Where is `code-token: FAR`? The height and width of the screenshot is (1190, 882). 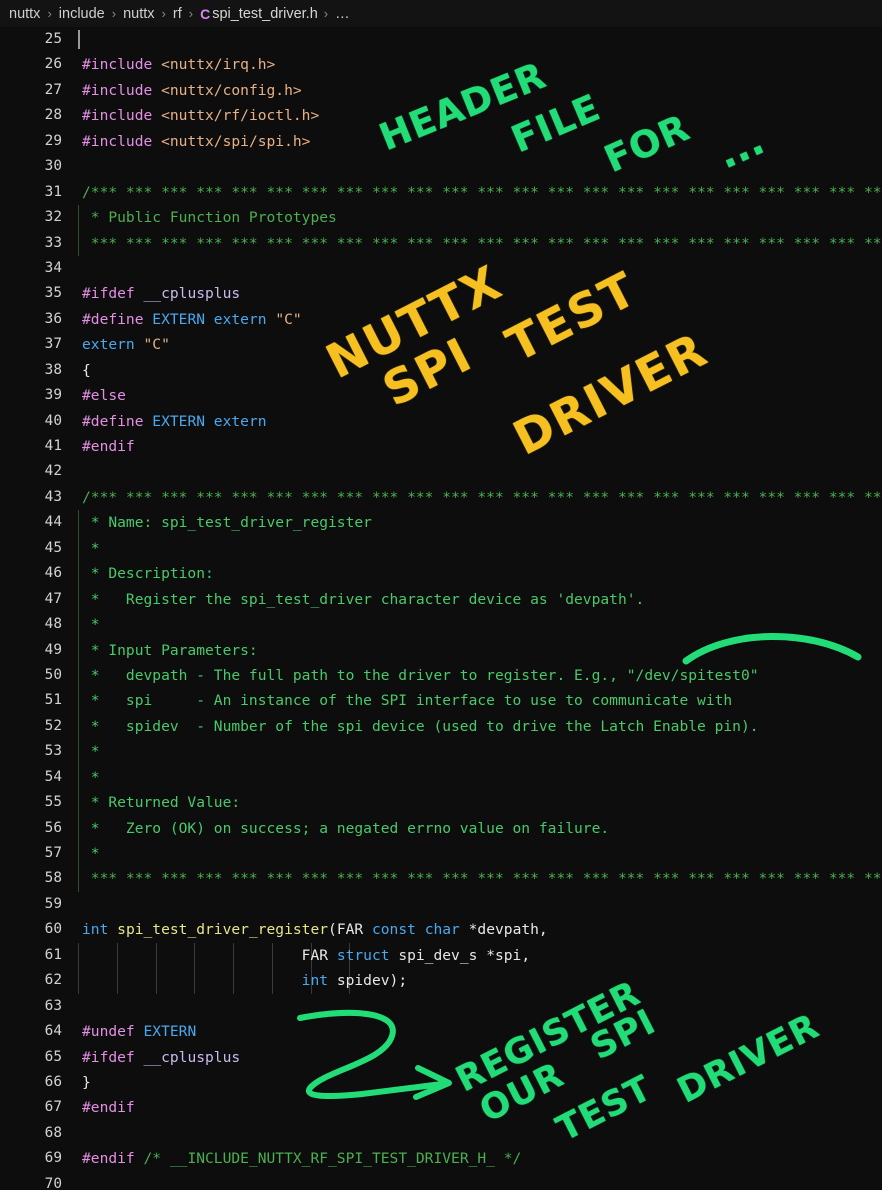 code-token: FAR is located at coordinates (319, 955).